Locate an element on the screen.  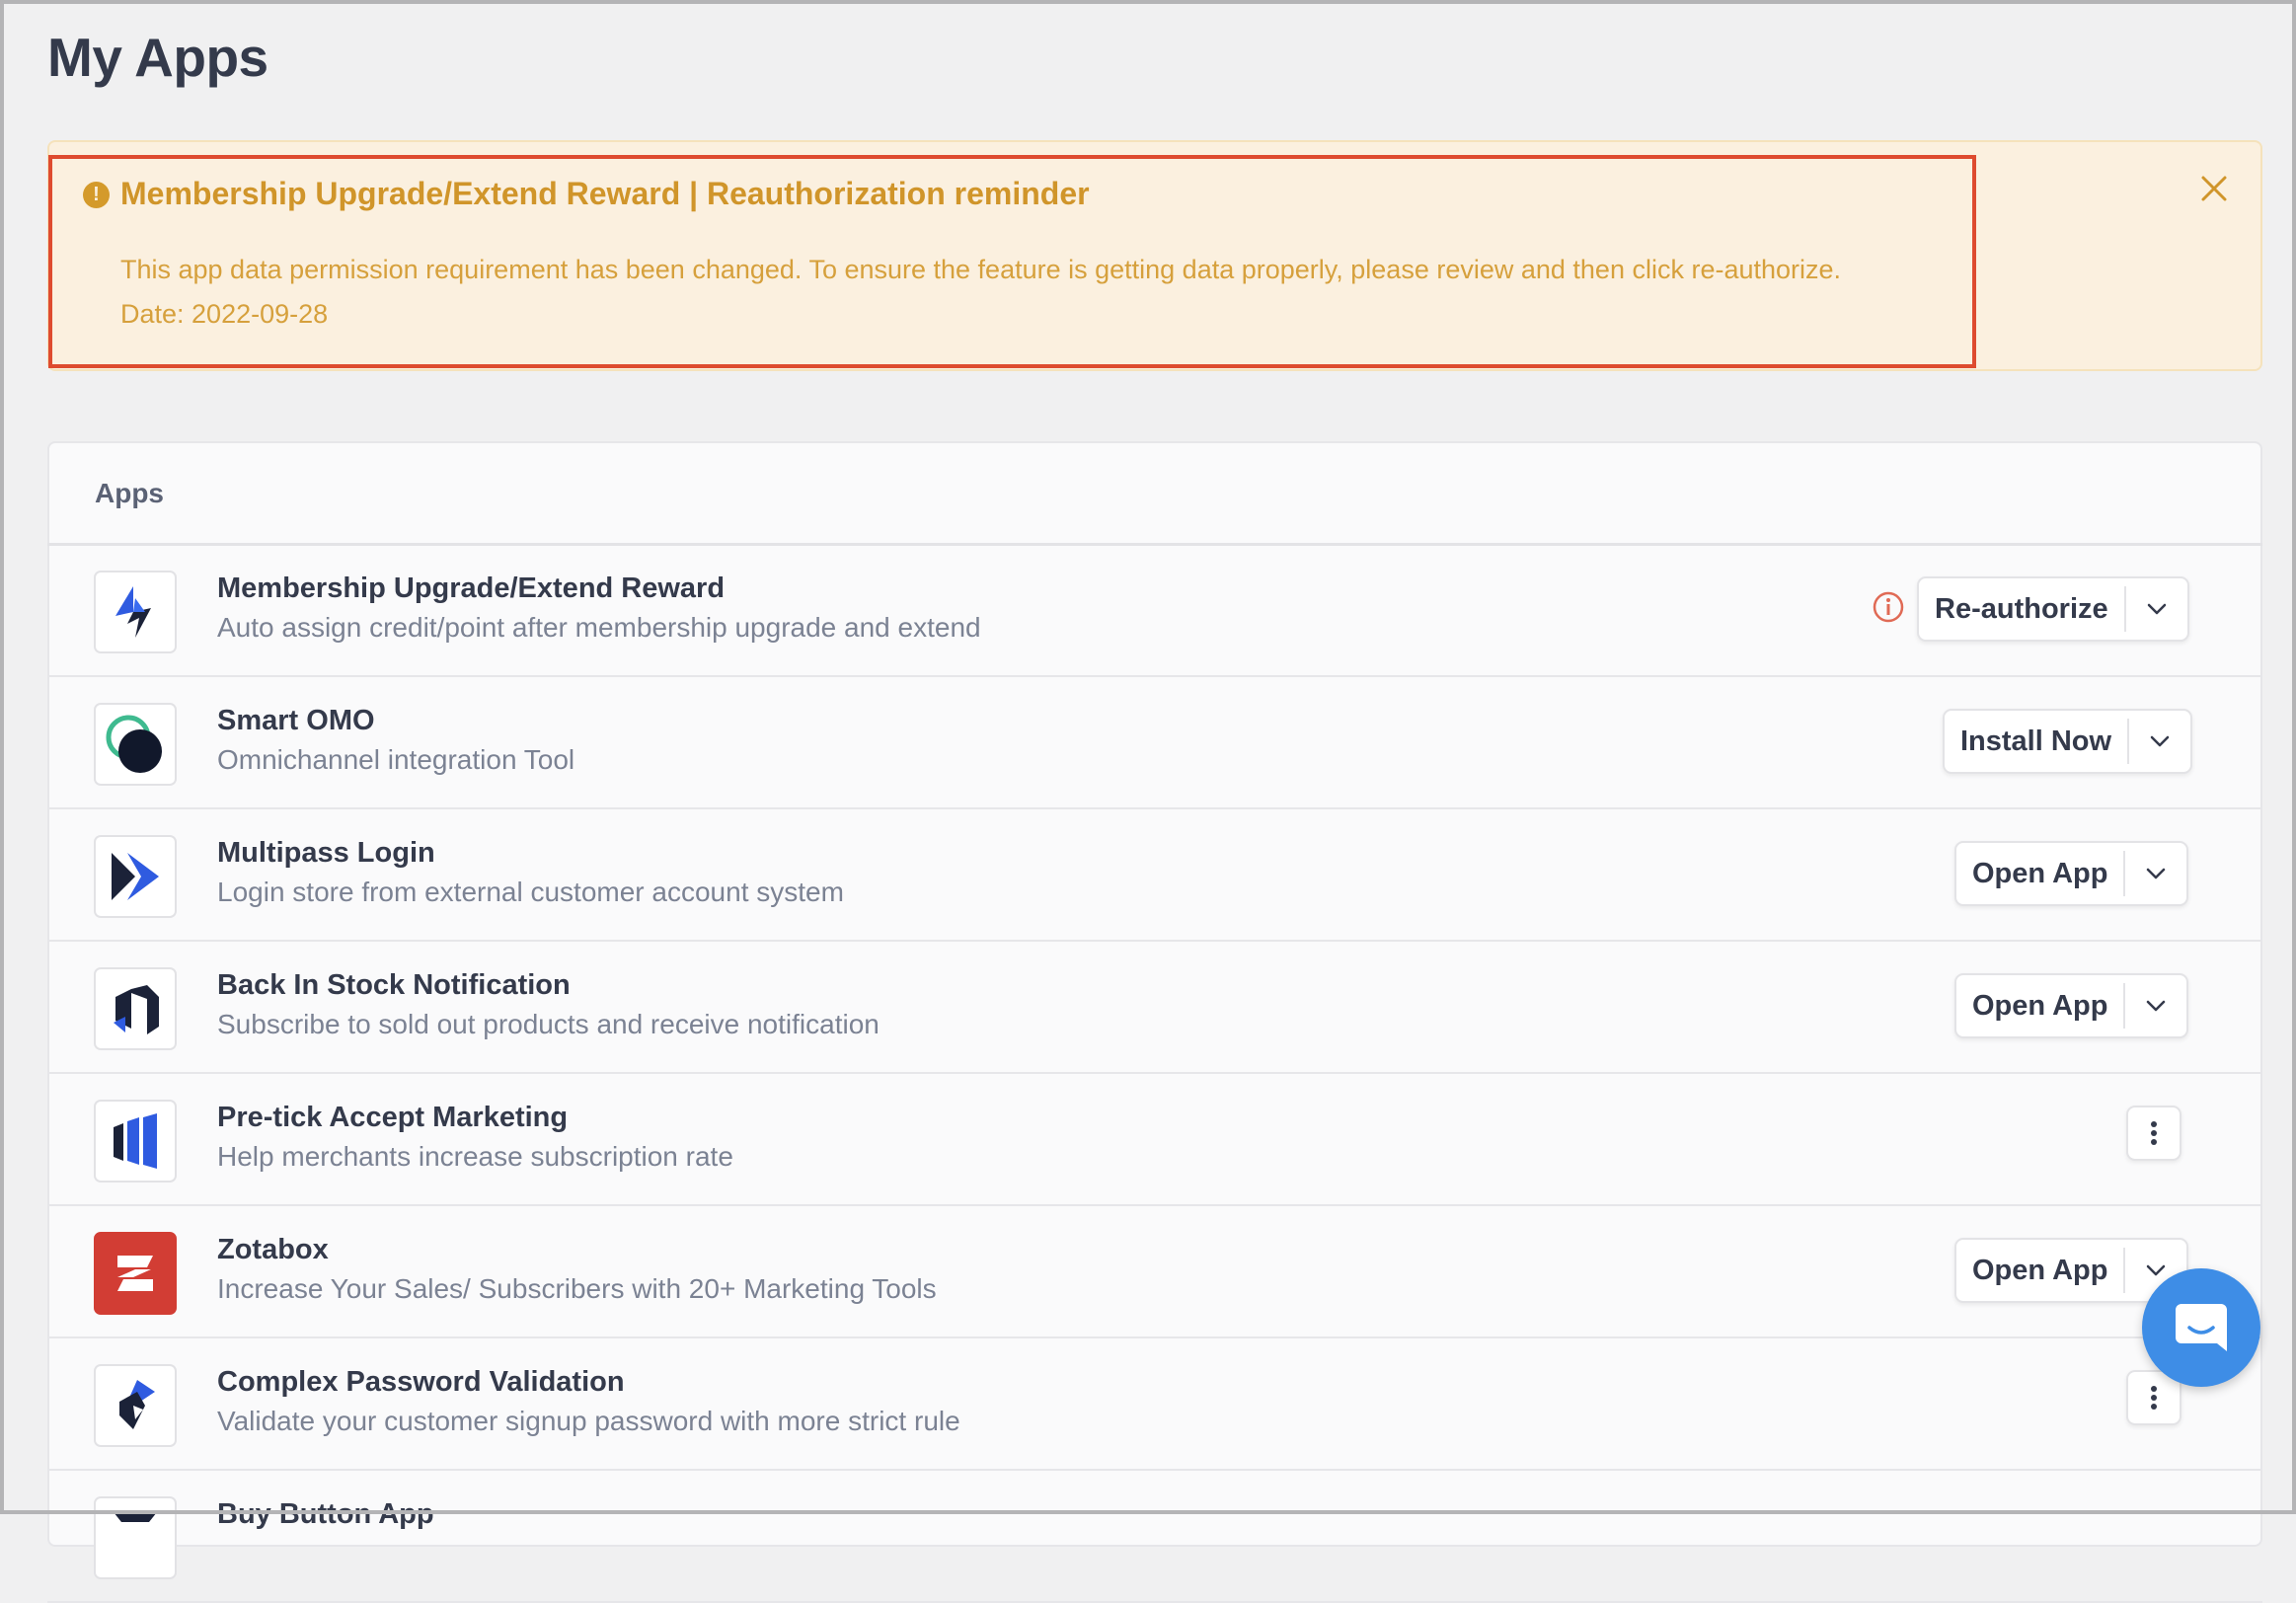
app-description: Omnichannel integration Tool is located at coordinates (396, 759).